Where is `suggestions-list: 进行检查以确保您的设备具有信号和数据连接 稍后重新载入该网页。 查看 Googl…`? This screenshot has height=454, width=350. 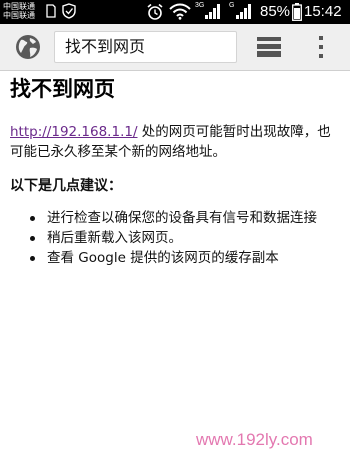
suggestions-list: 进行检查以确保您的设备具有信号和数据连接 稍后重新载入该网页。 查看 Googl… is located at coordinates (187, 238).